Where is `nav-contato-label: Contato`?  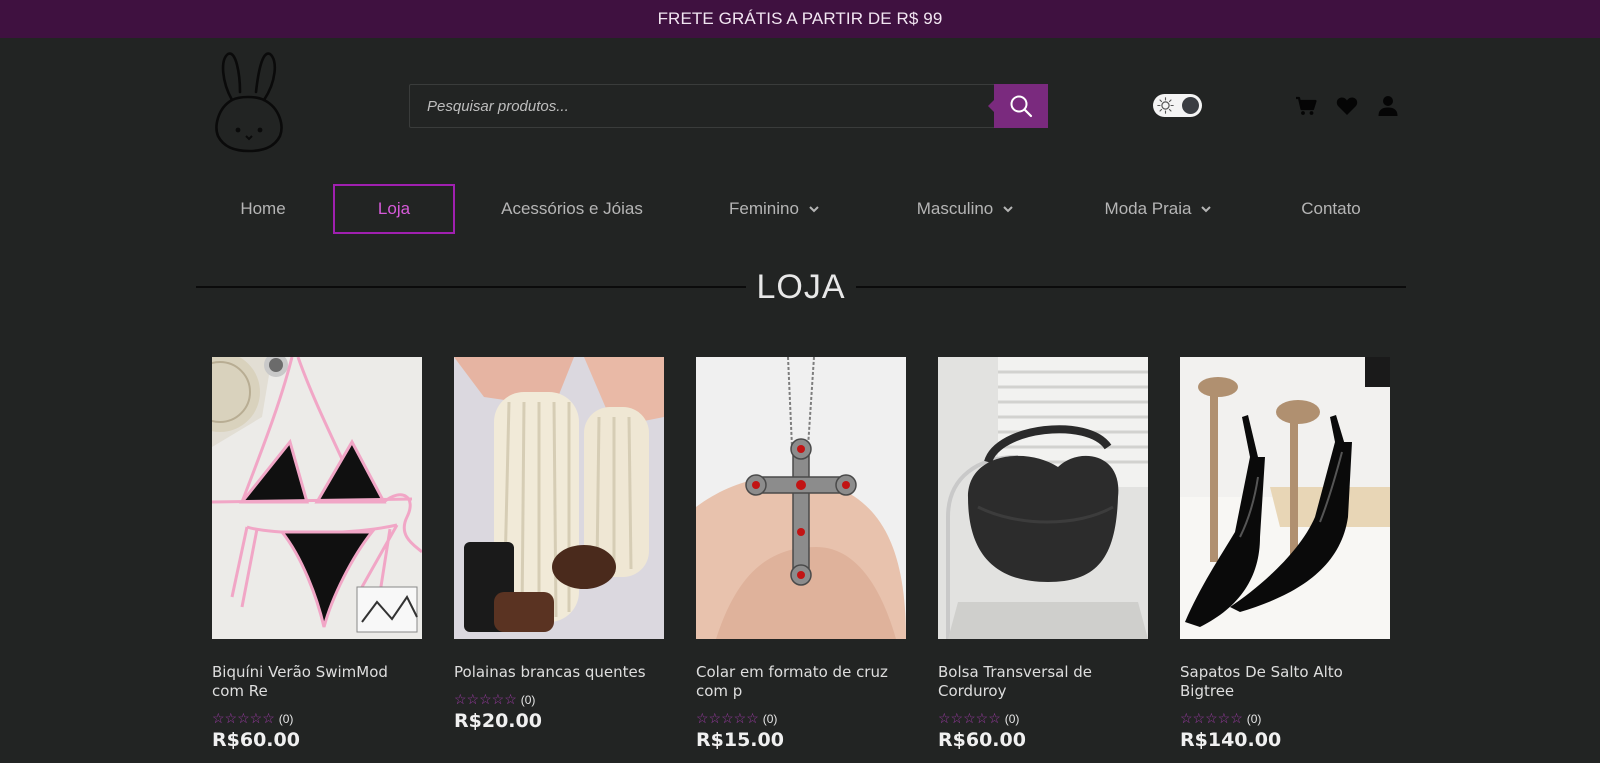
nav-contato-label: Contato is located at coordinates (1331, 208).